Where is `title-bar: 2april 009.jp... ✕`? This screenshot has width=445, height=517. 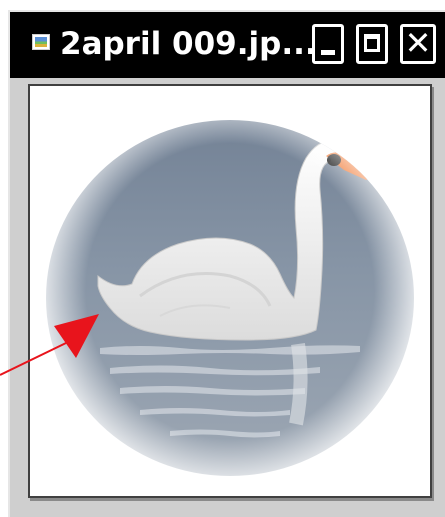
title-bar: 2april 009.jp... ✕ is located at coordinates (227, 45).